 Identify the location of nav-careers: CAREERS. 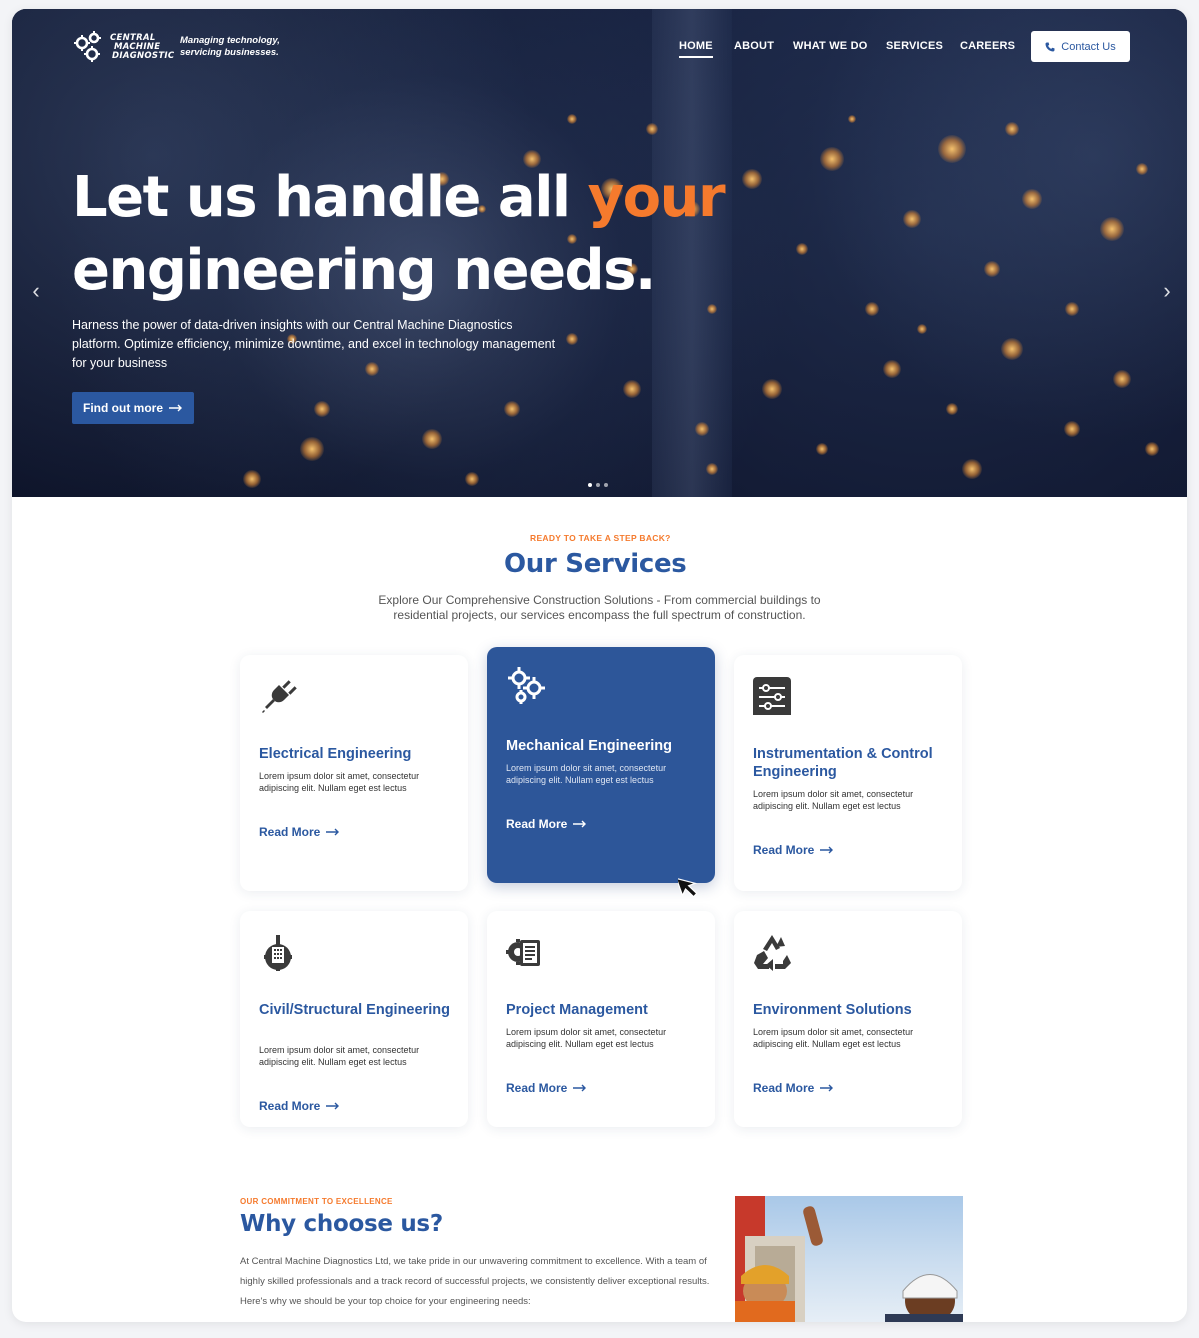
(987, 46).